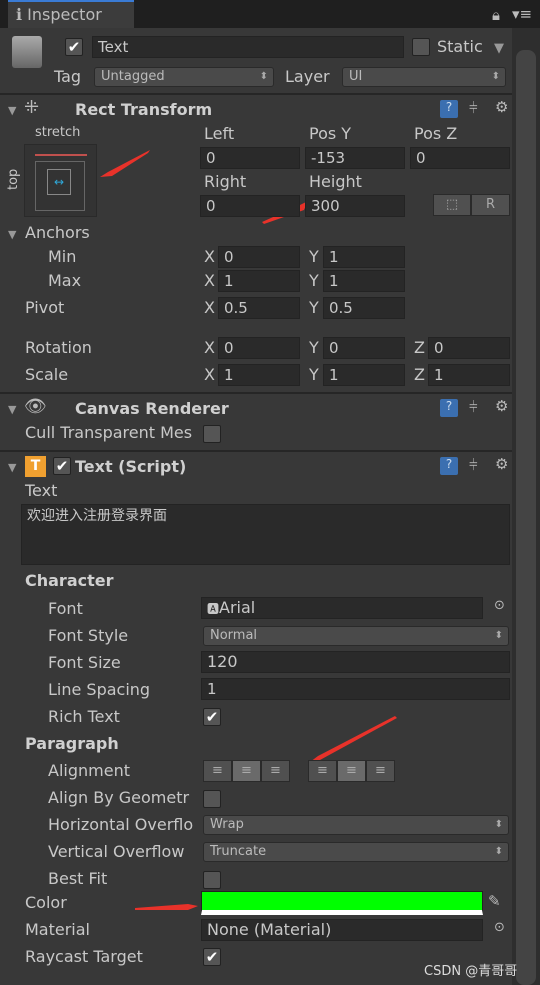 The height and width of the screenshot is (985, 540). I want to click on vertical-overflow-label: Vertical Overflow, so click(116, 851).